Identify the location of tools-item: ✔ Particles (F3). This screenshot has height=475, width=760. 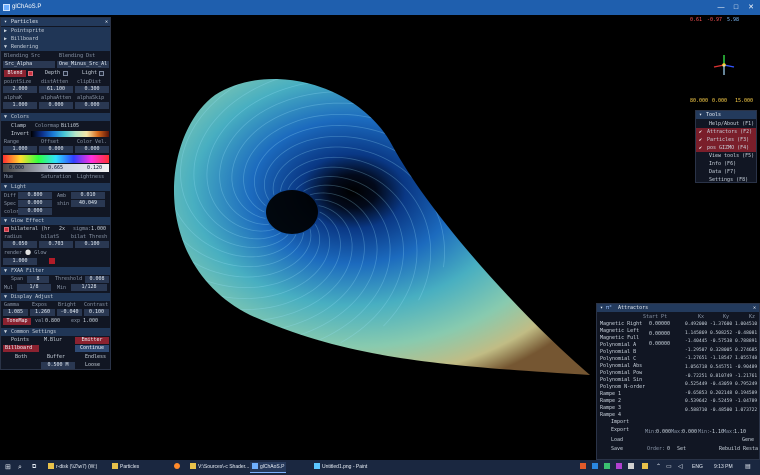
(726, 140).